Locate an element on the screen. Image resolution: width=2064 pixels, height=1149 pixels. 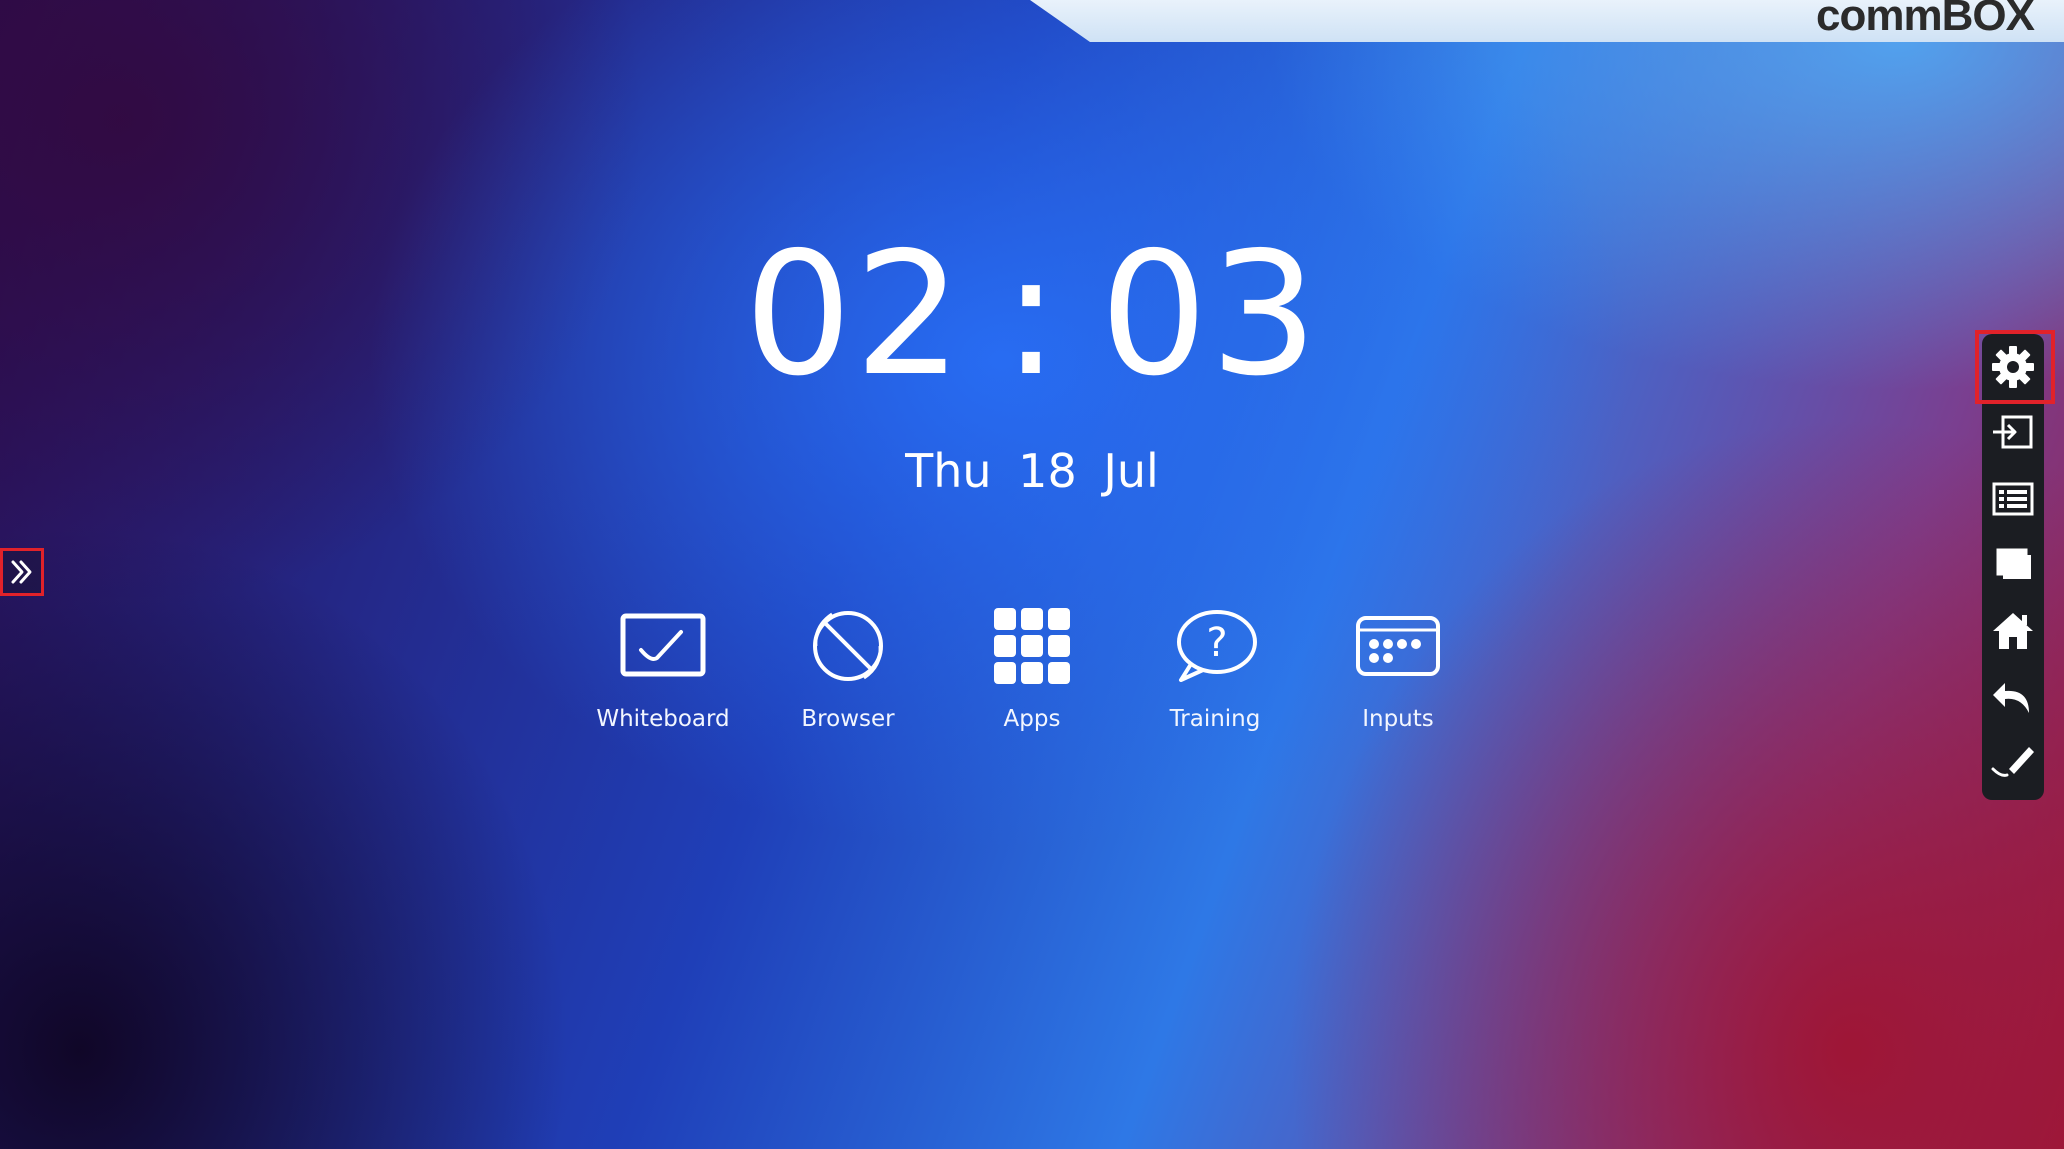
side-toolbar is located at coordinates (2013, 567).